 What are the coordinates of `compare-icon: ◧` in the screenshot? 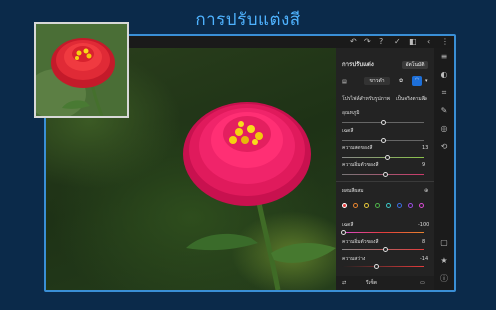 It's located at (413, 42).